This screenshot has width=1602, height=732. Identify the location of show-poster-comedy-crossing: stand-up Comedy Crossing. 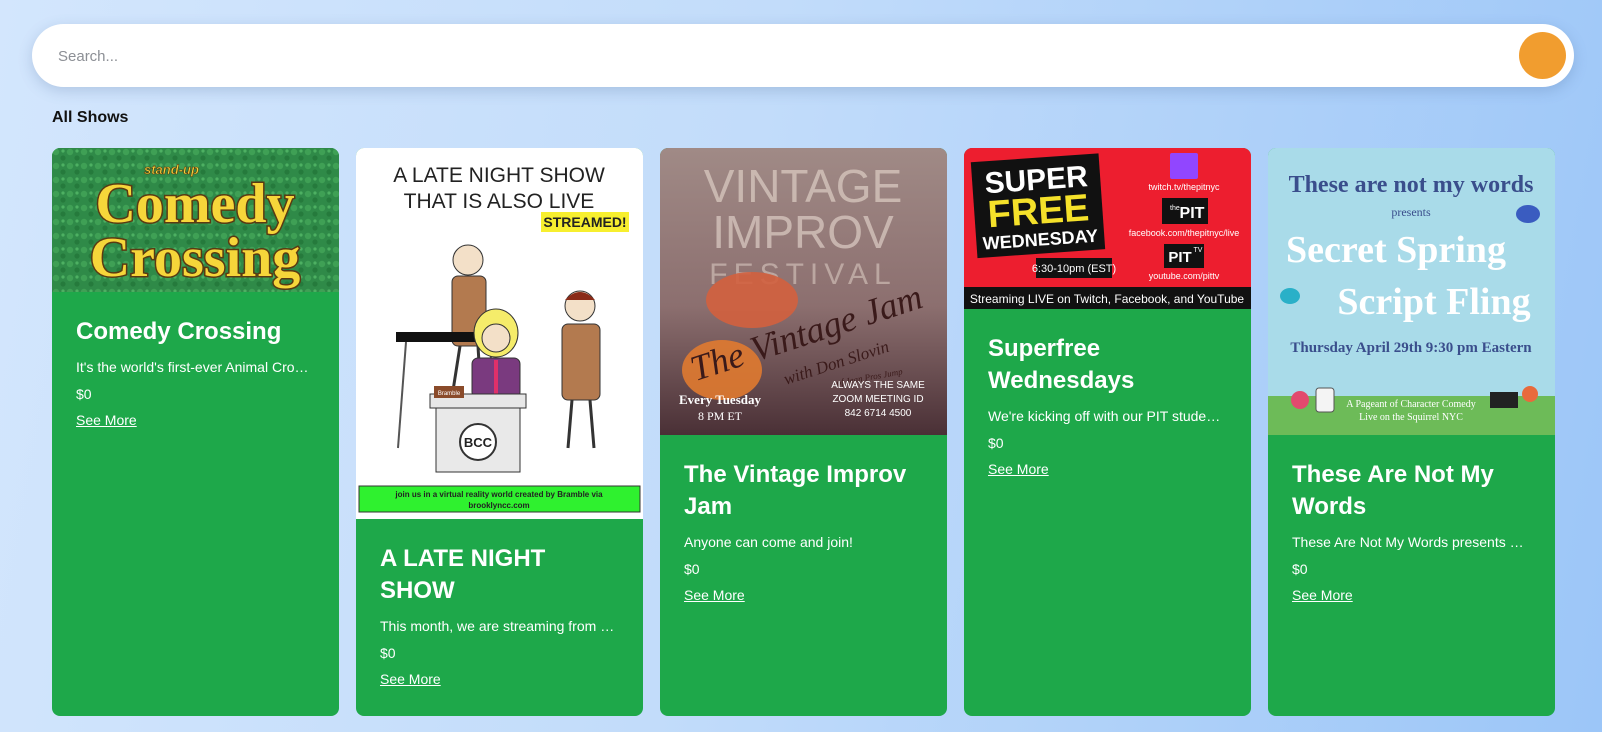
(195, 220).